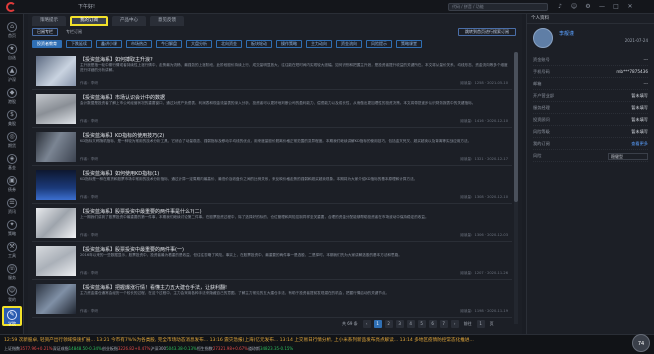 The width and height of the screenshot is (654, 354). I want to click on article-title: 【投资蓝海系】KD指标的使用技巧(2), so click(122, 135).